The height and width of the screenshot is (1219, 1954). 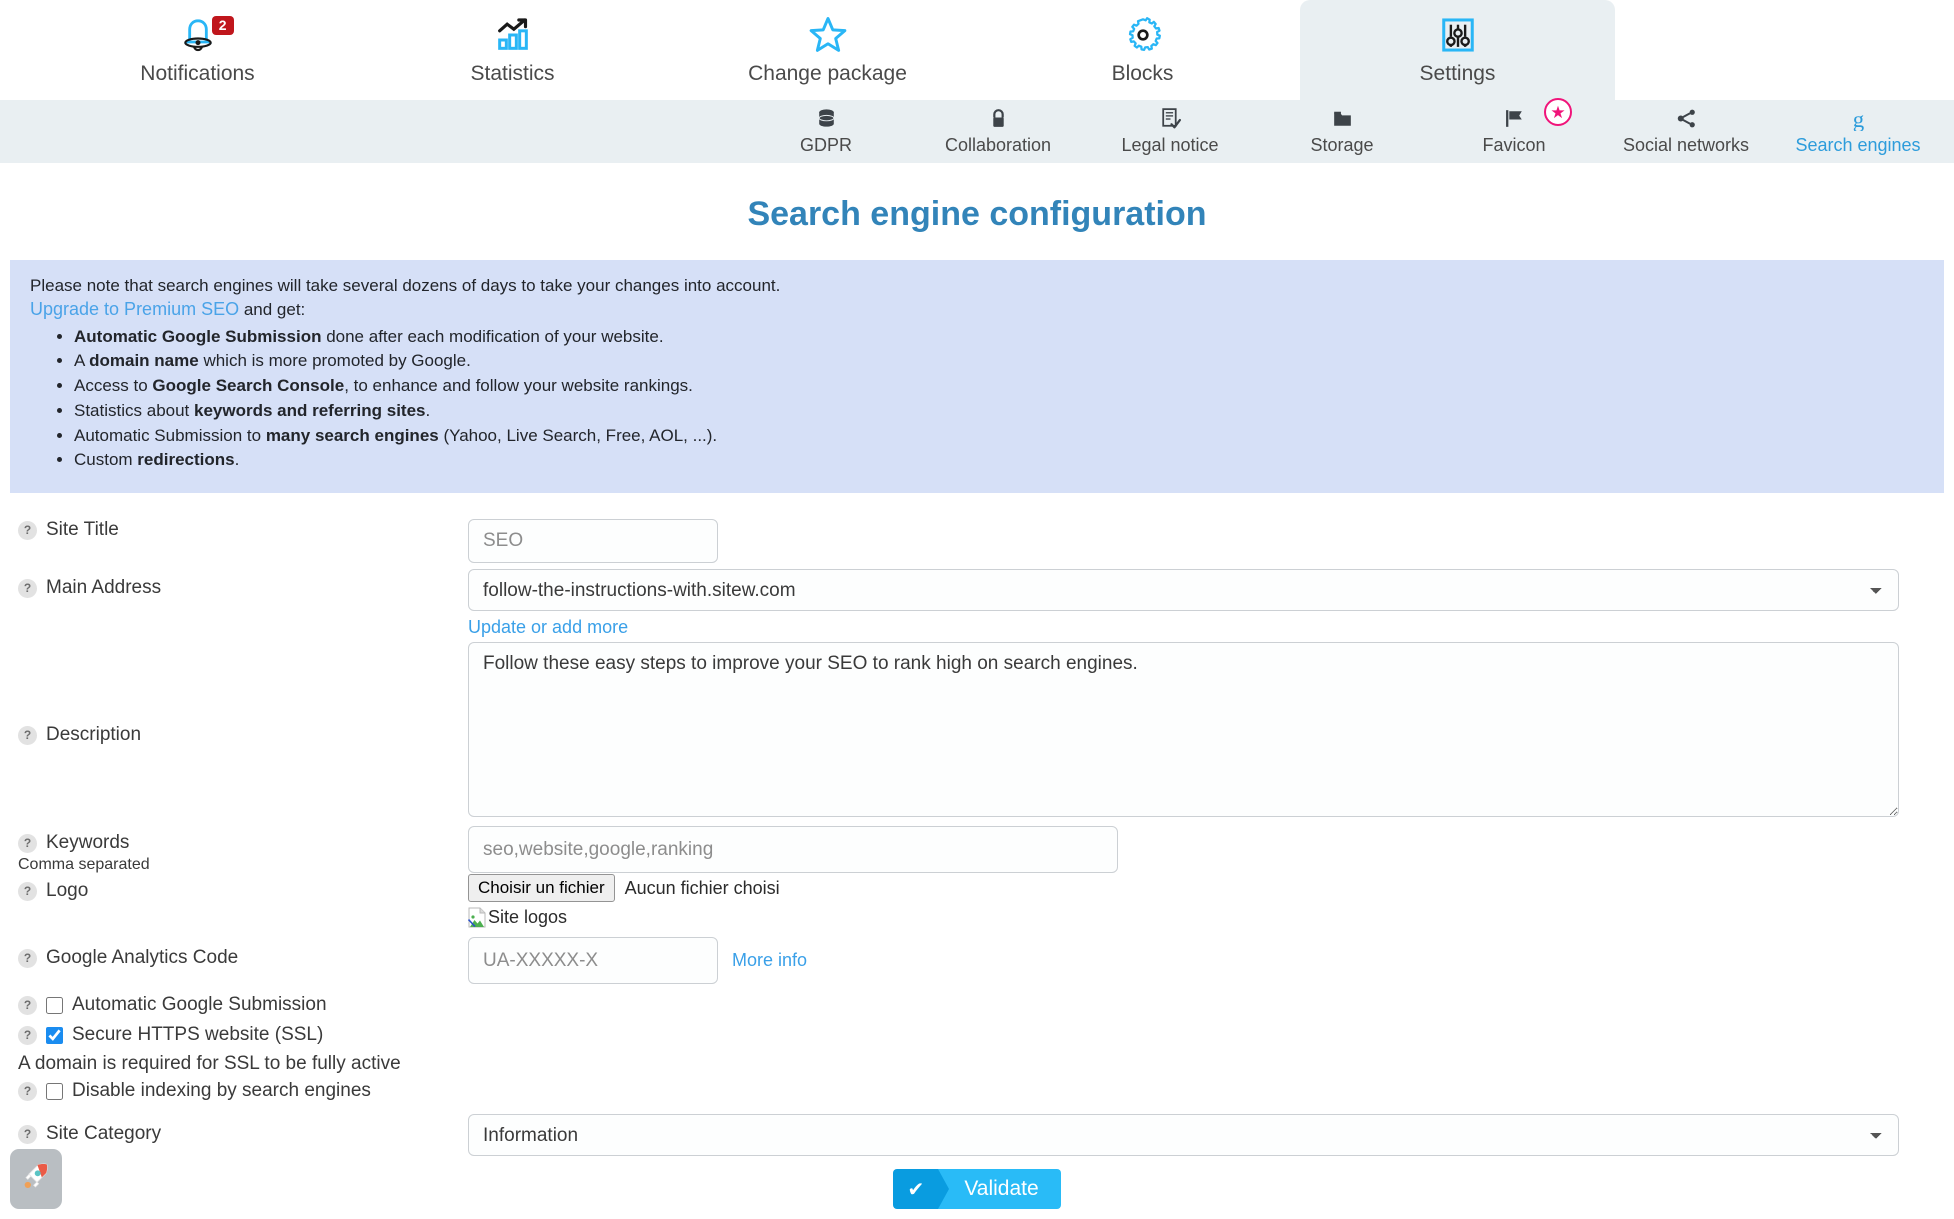 I want to click on description-label: Description, so click(x=94, y=735).